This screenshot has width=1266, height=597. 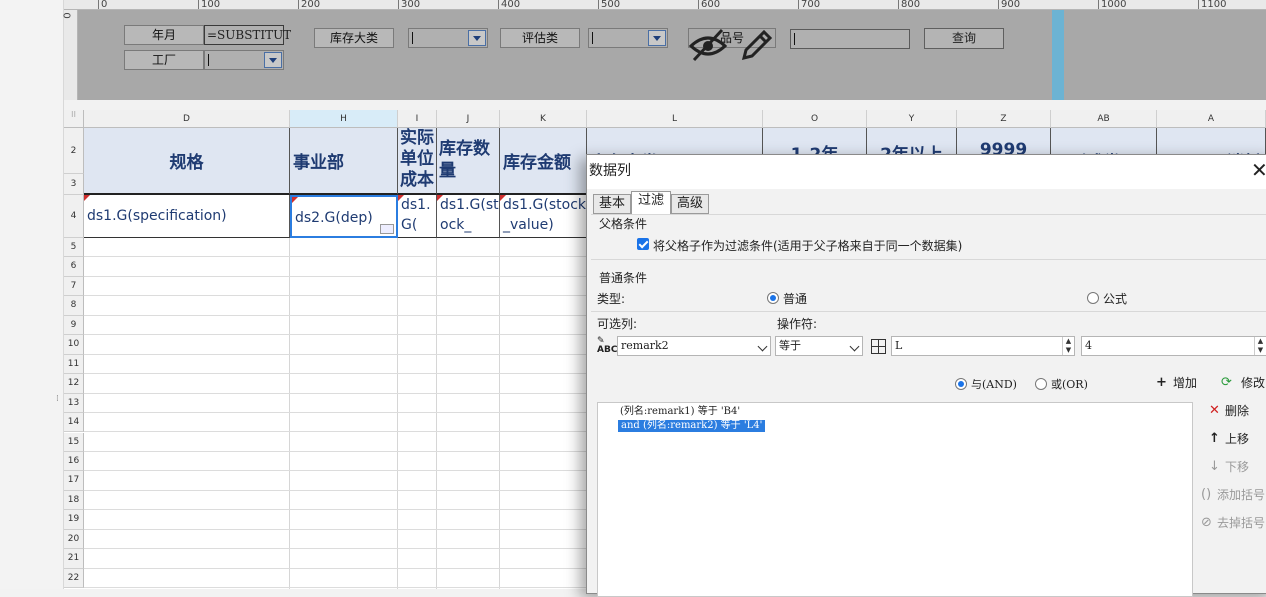 I want to click on delete-button-label: 删除, so click(x=1237, y=411).